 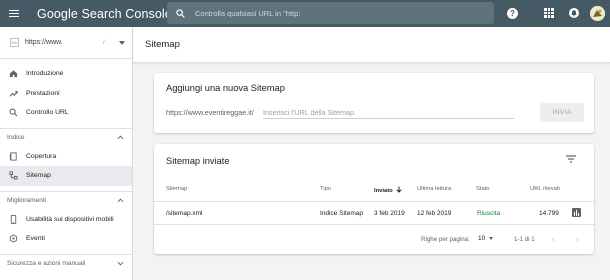 I want to click on section-label: Sicurezza e azioni manuali, so click(x=46, y=263).